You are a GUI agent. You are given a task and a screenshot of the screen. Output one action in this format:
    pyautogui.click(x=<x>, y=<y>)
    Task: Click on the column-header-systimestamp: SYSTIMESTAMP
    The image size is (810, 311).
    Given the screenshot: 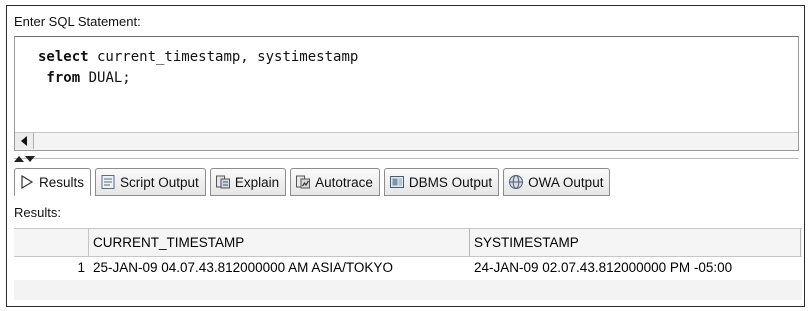 What is the action you would take?
    pyautogui.click(x=635, y=242)
    